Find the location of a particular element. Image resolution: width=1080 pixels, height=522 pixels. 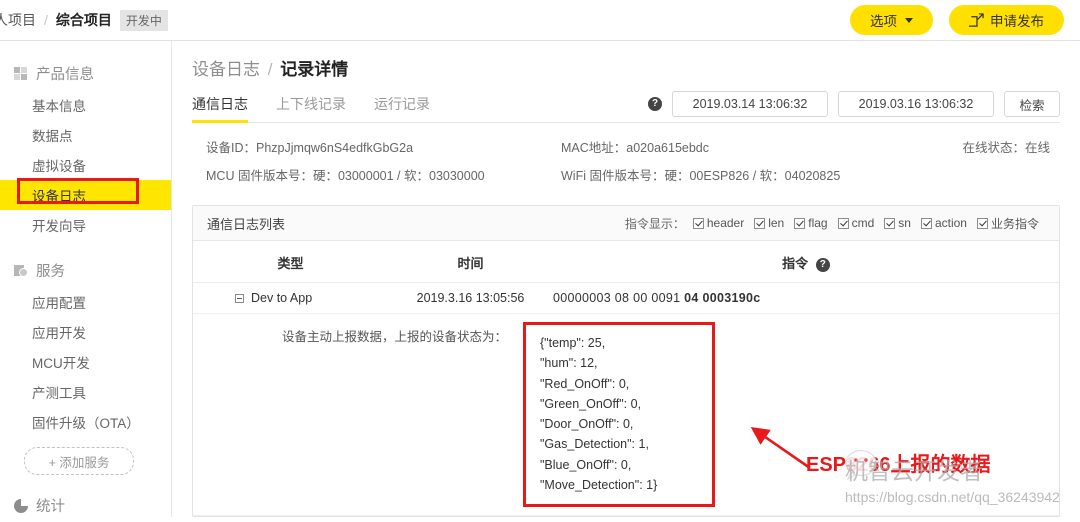

checkbox-label: len is located at coordinates (776, 223).